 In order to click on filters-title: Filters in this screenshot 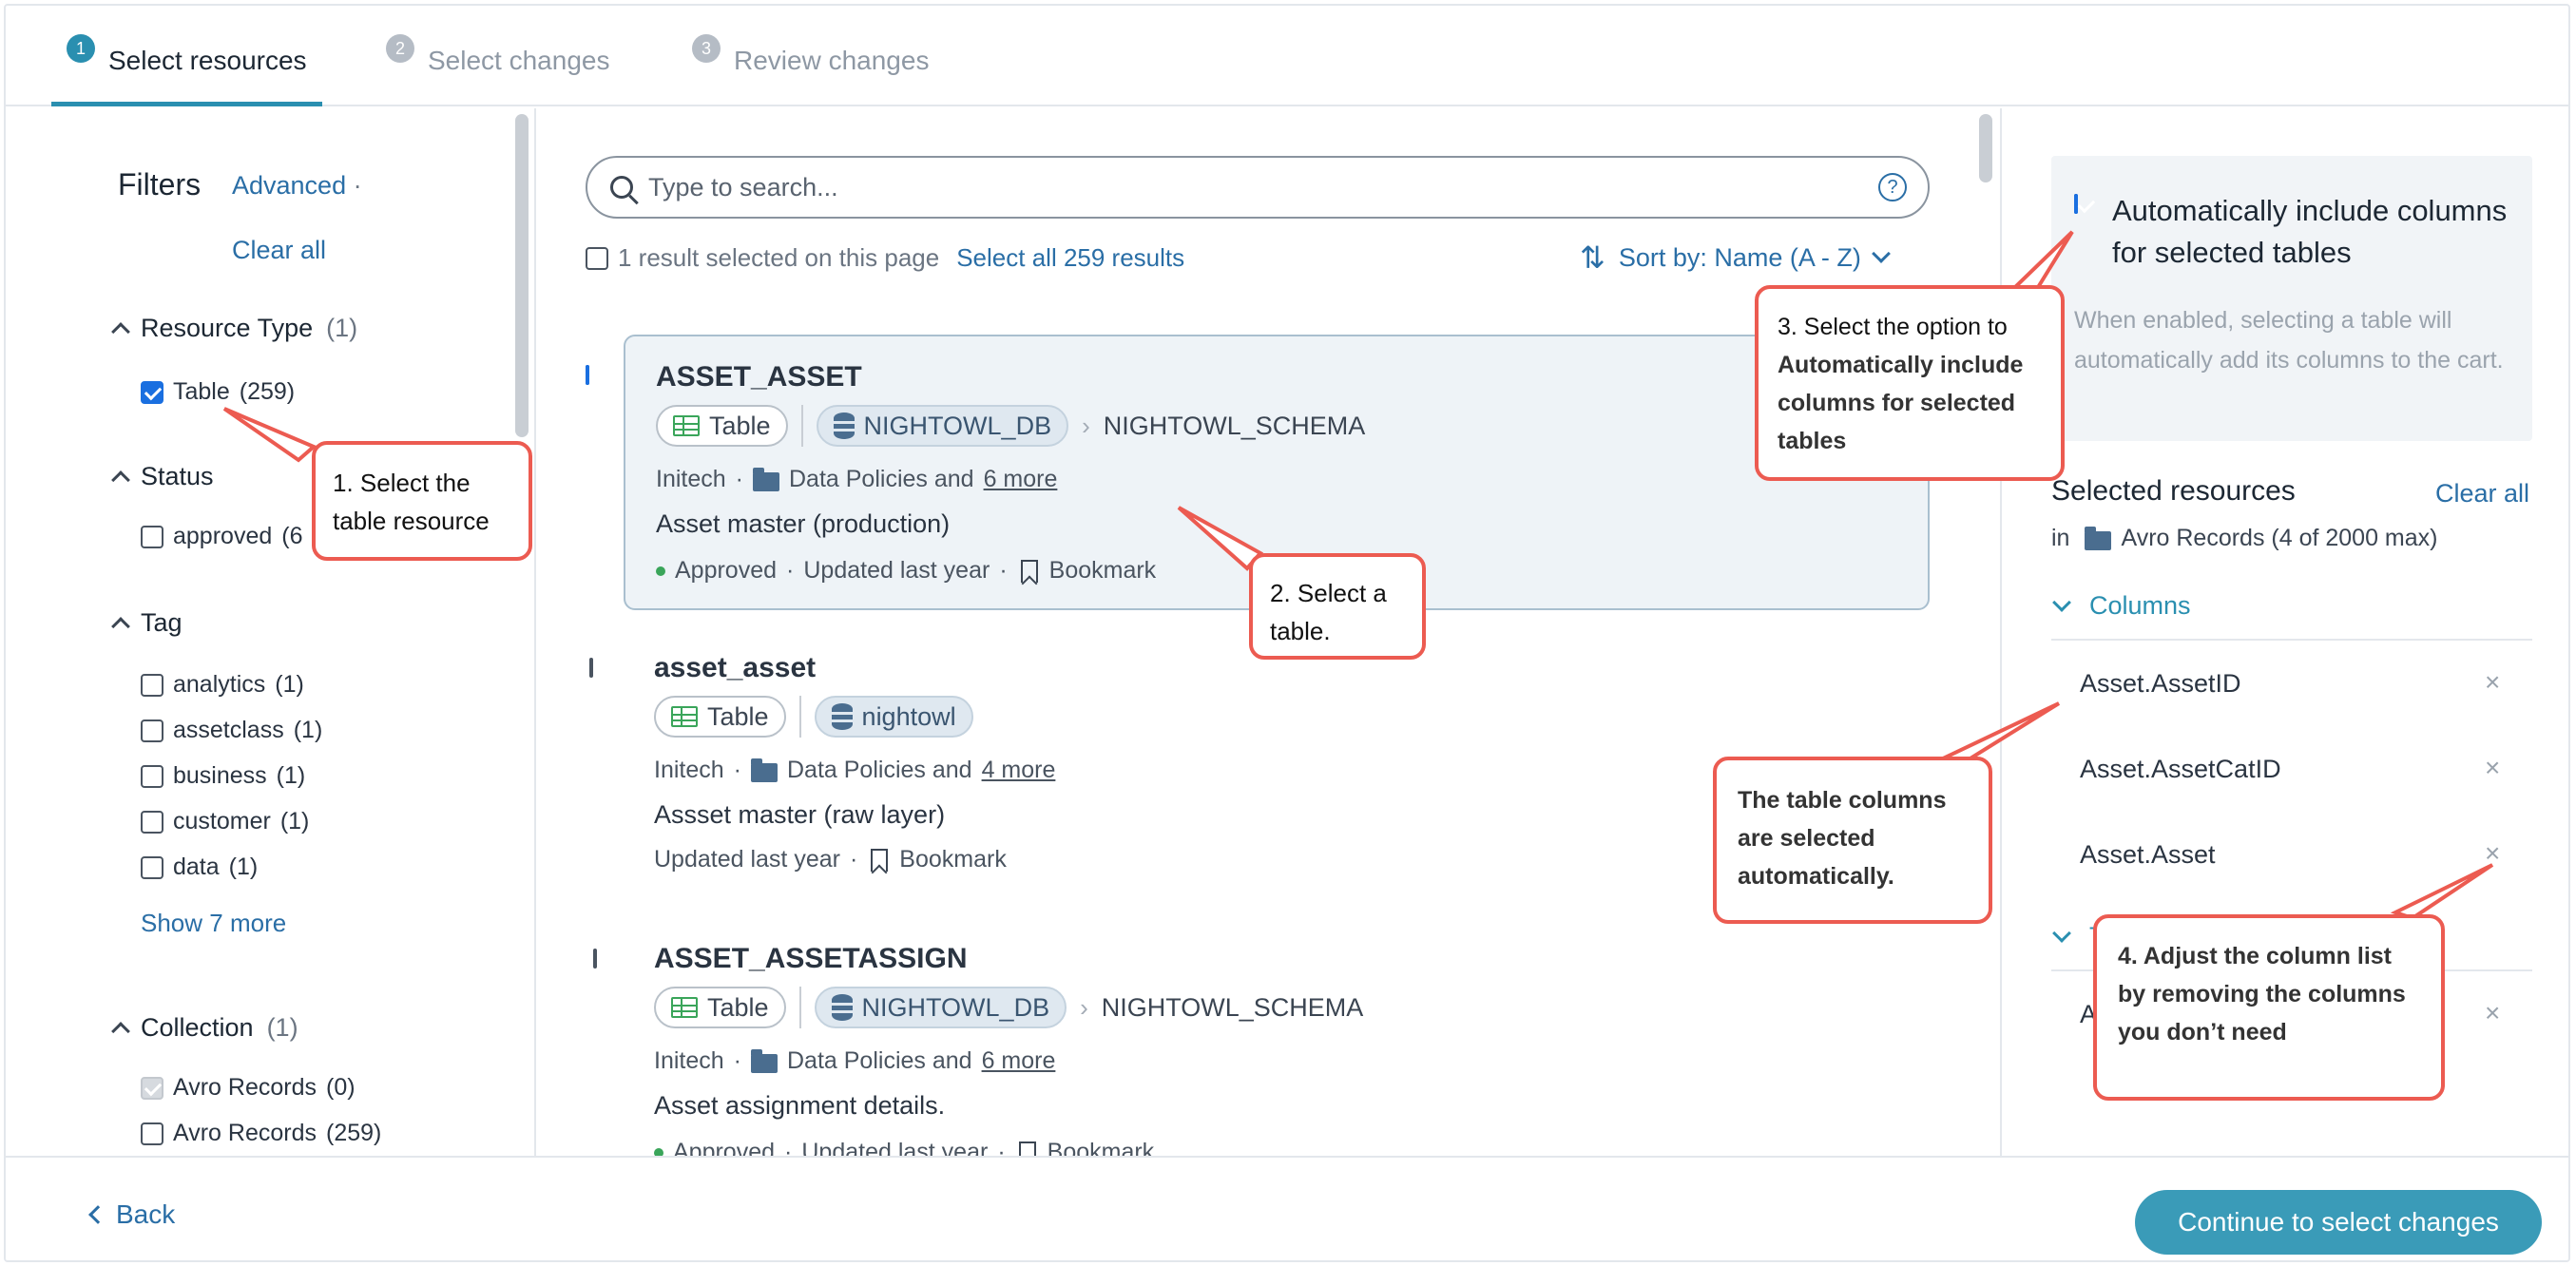, I will do `click(160, 184)`.